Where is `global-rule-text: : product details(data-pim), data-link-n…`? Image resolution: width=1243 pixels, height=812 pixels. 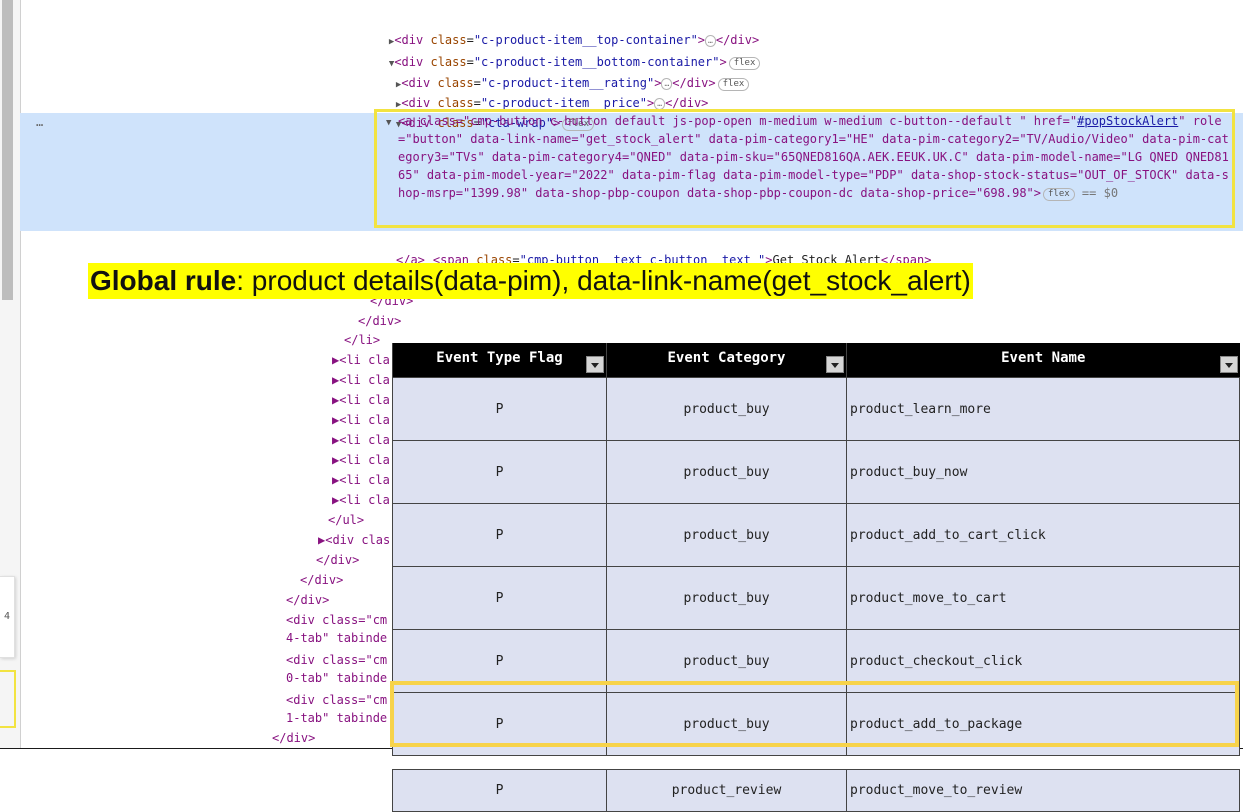
global-rule-text: : product details(data-pim), data-link-n… is located at coordinates (603, 280).